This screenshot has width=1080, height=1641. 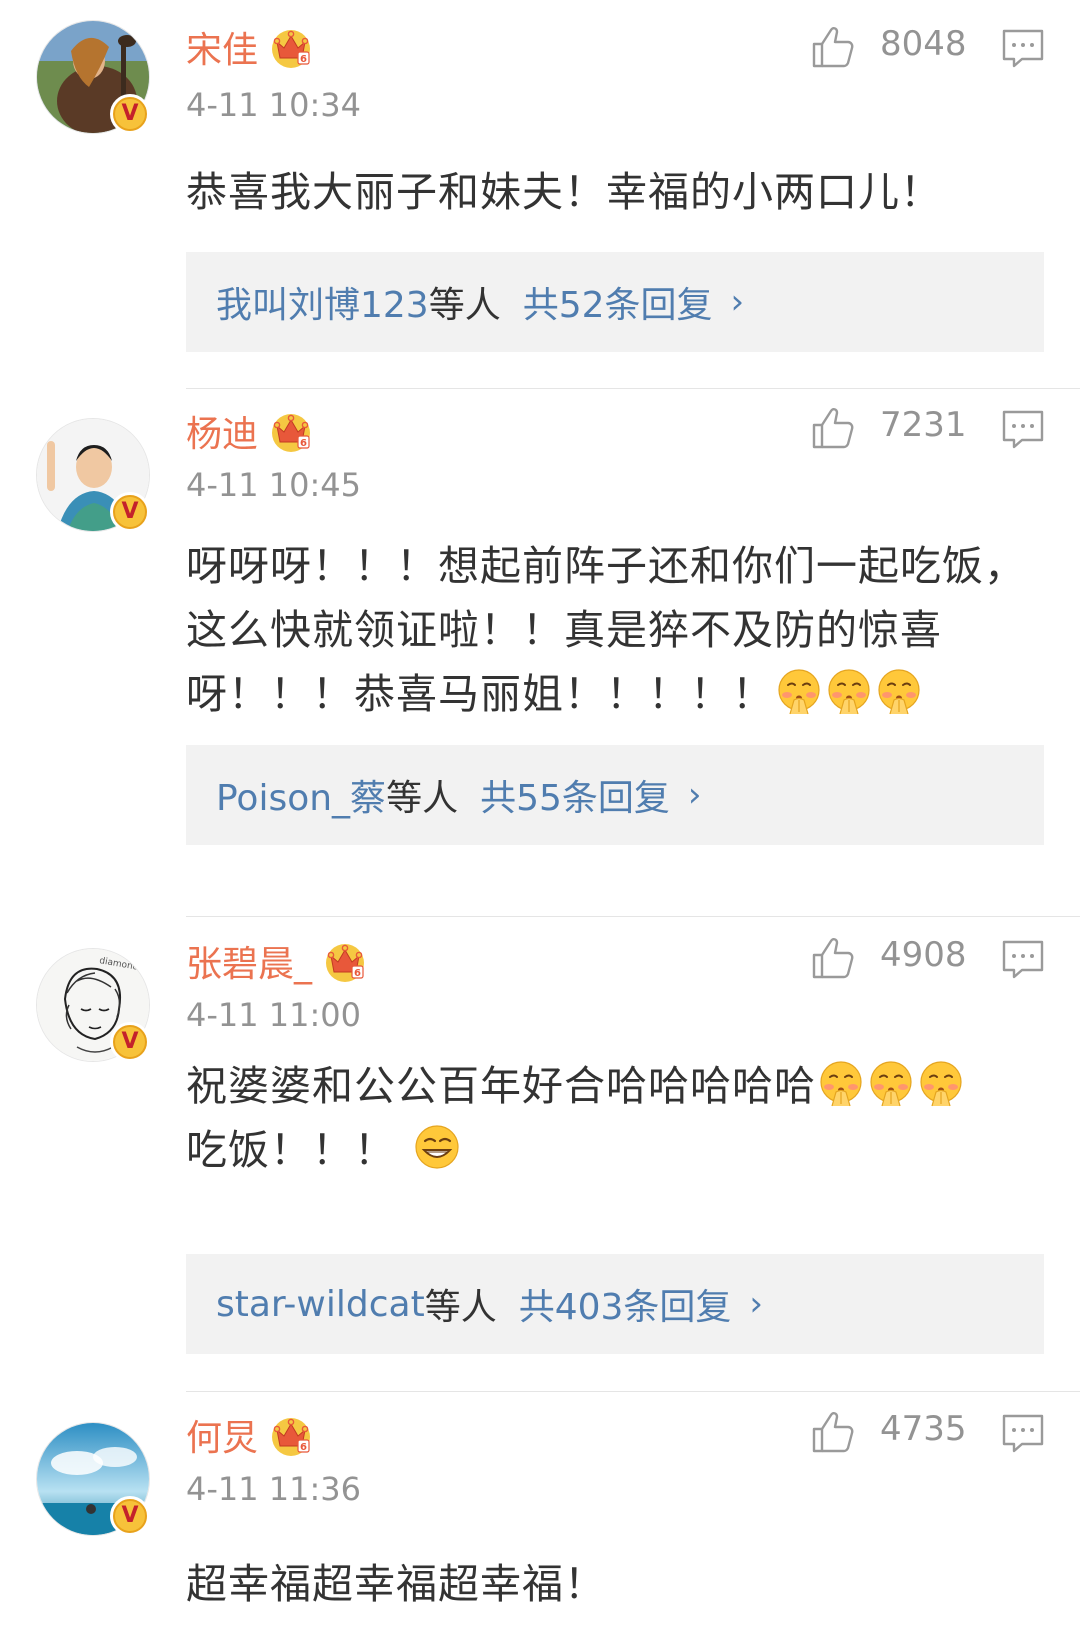 What do you see at coordinates (616, 1118) in the screenshot?
I see `comment-text: 祝婆婆和公公百年好合哈哈哈哈哈 吃饭！！！` at bounding box center [616, 1118].